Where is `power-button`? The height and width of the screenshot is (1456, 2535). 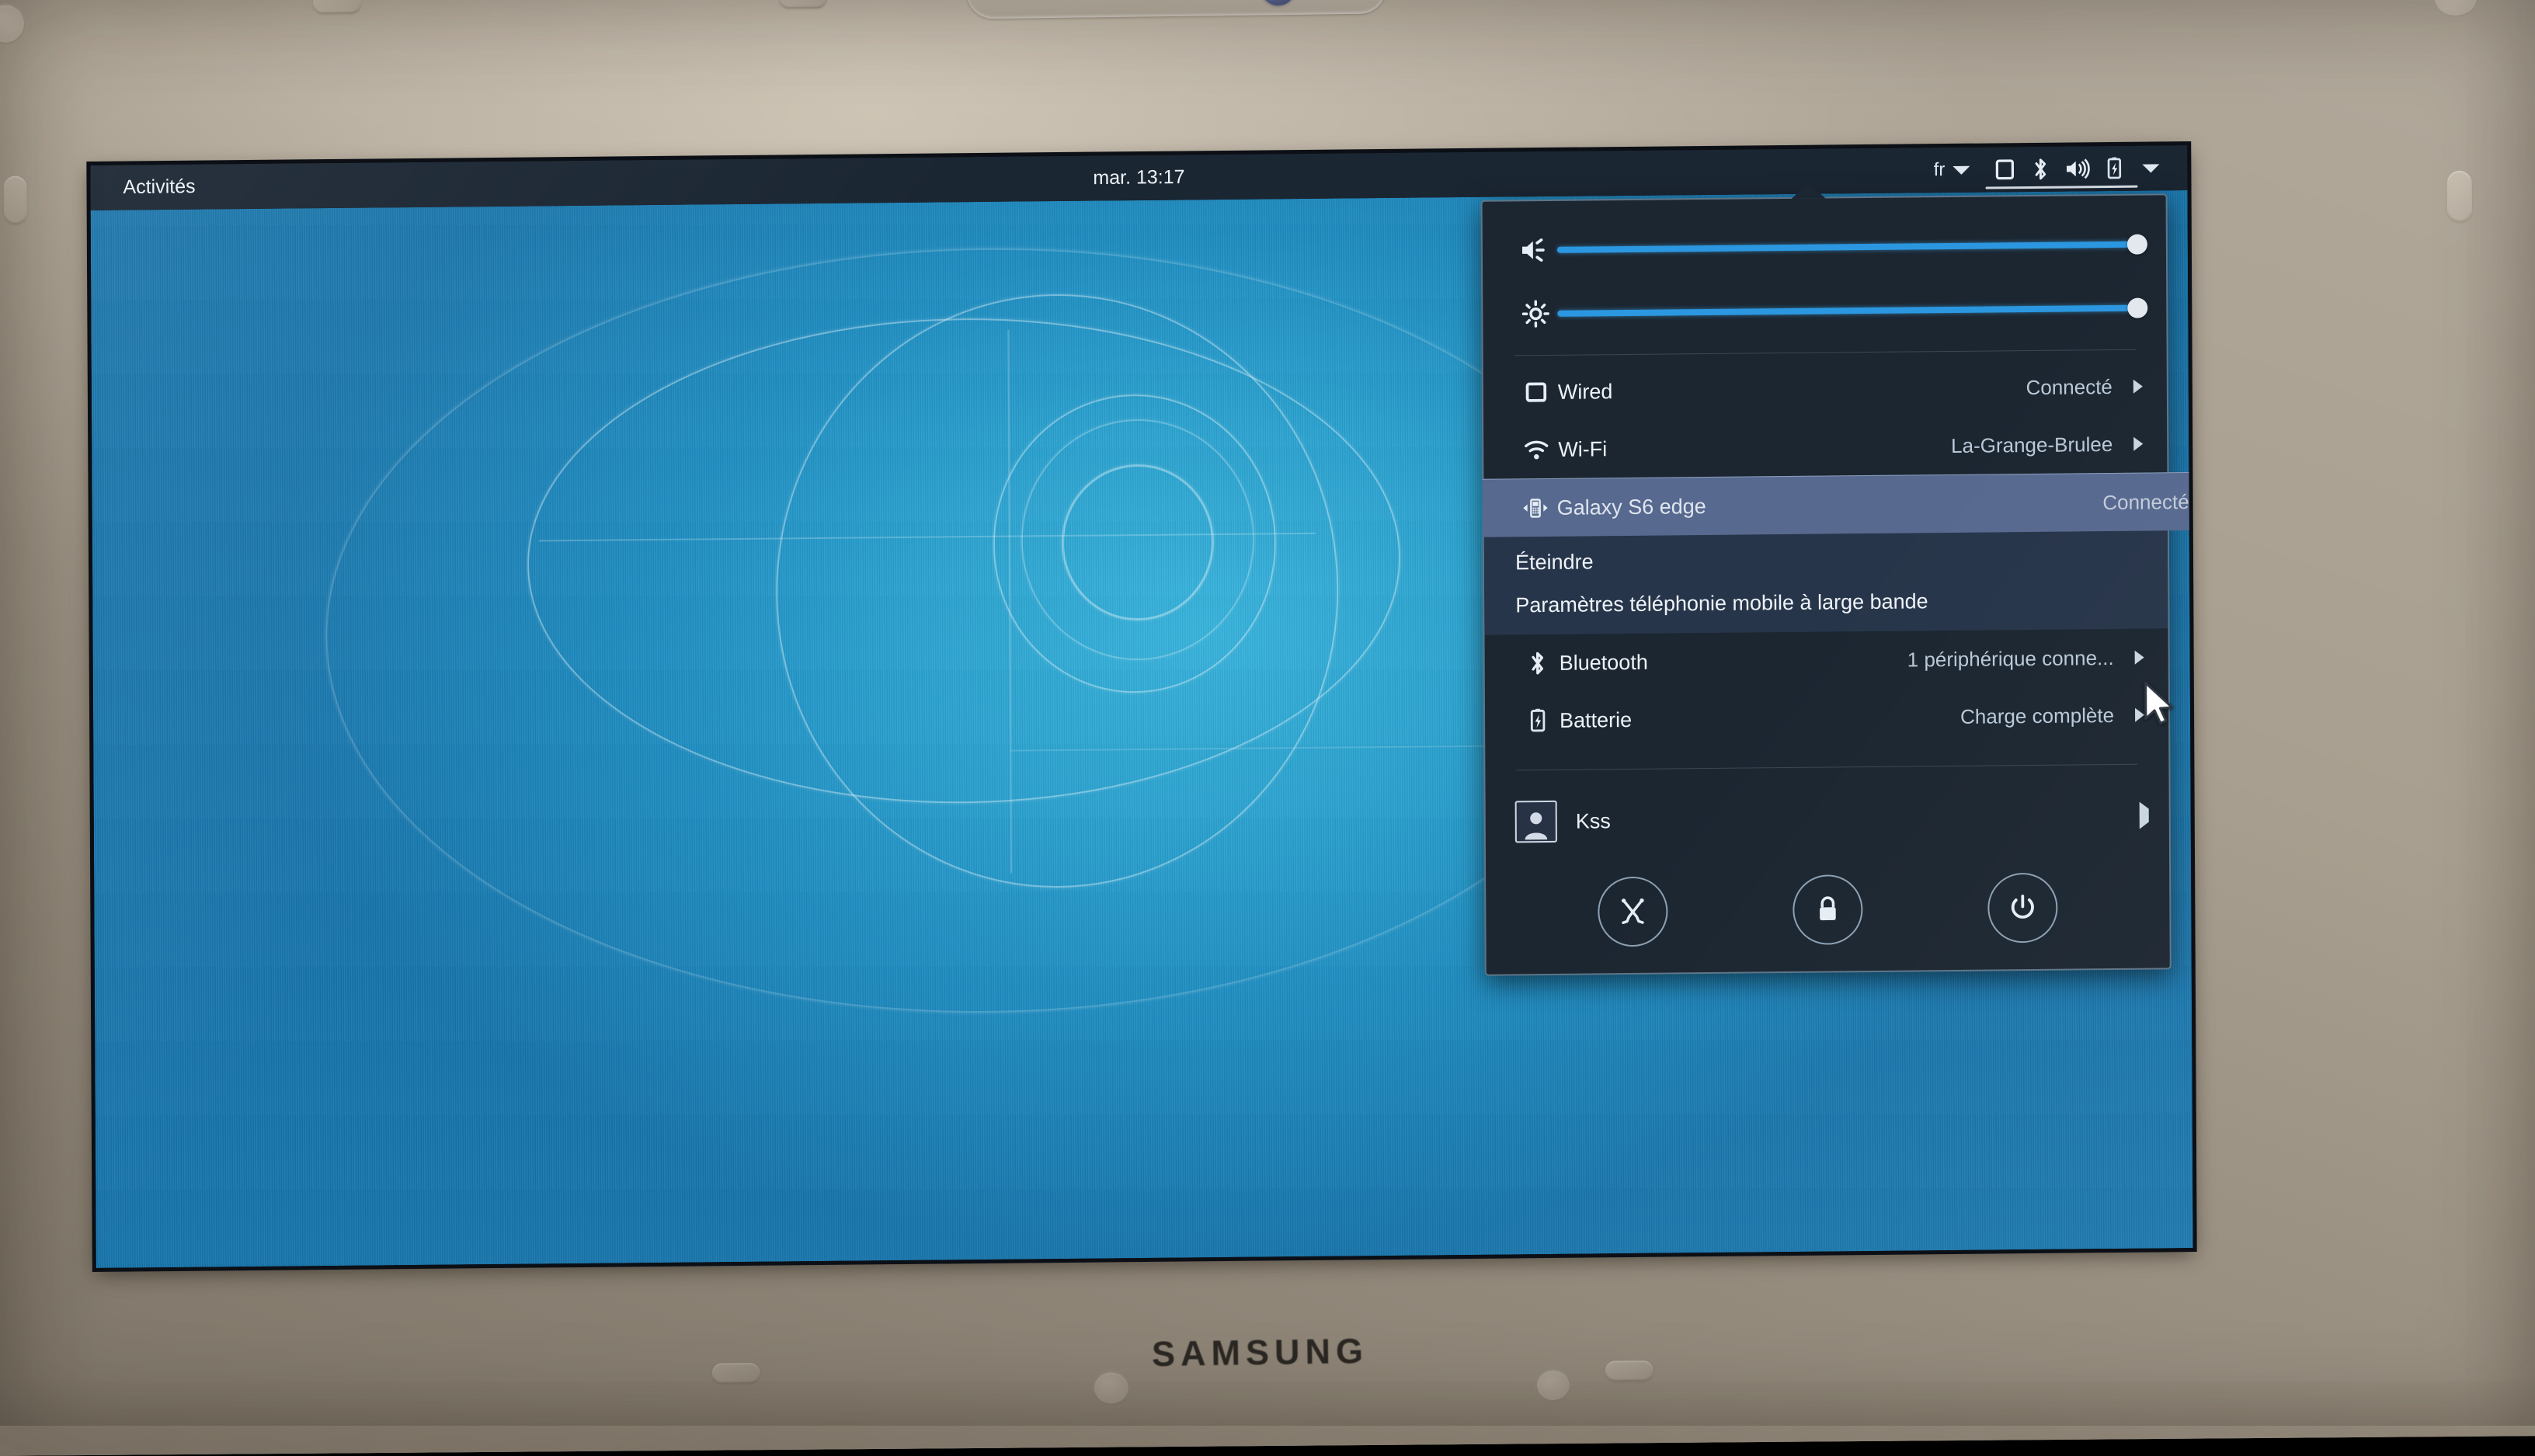
power-button is located at coordinates (2022, 907).